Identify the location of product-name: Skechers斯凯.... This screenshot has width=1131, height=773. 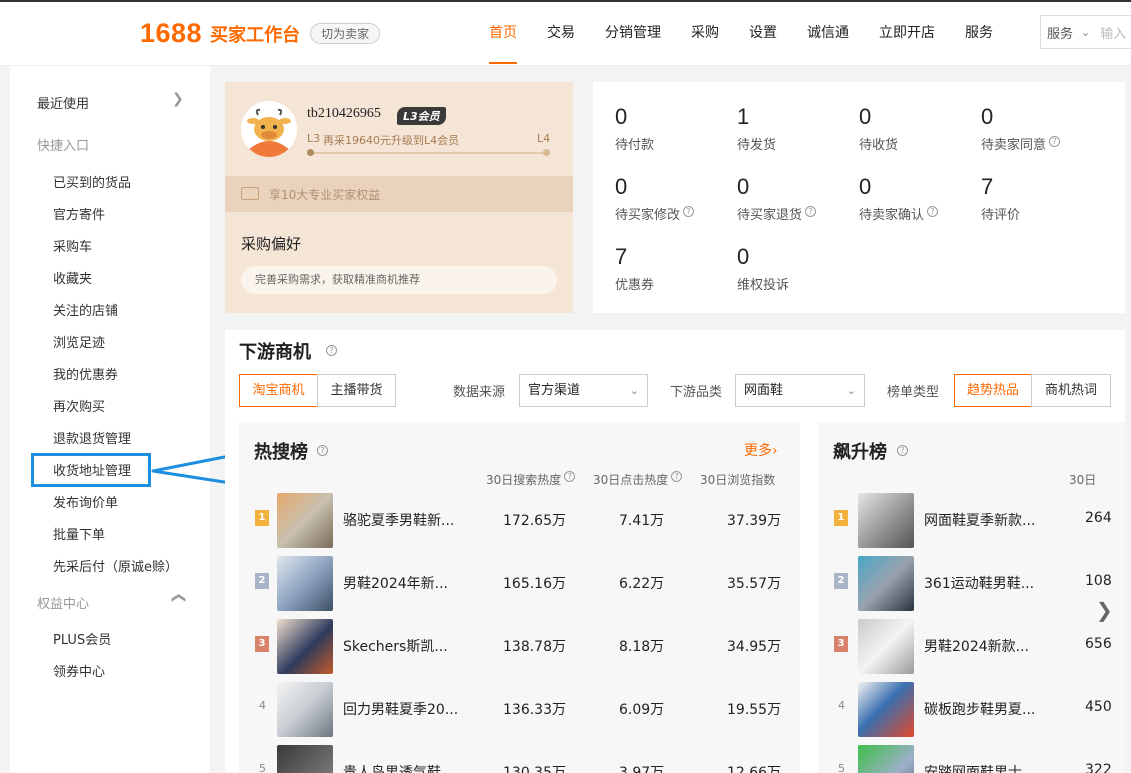
(405, 646).